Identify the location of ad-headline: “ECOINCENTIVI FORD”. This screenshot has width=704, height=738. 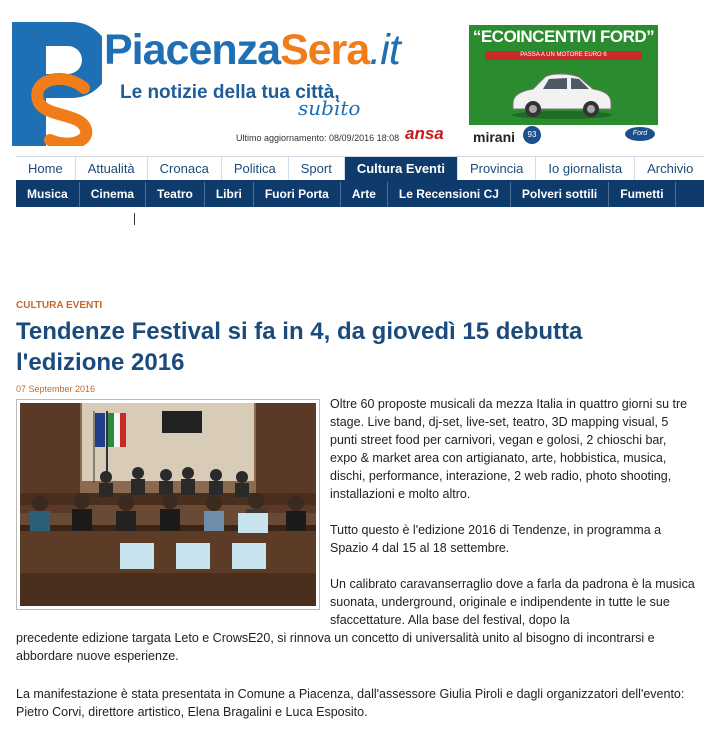
(563, 36).